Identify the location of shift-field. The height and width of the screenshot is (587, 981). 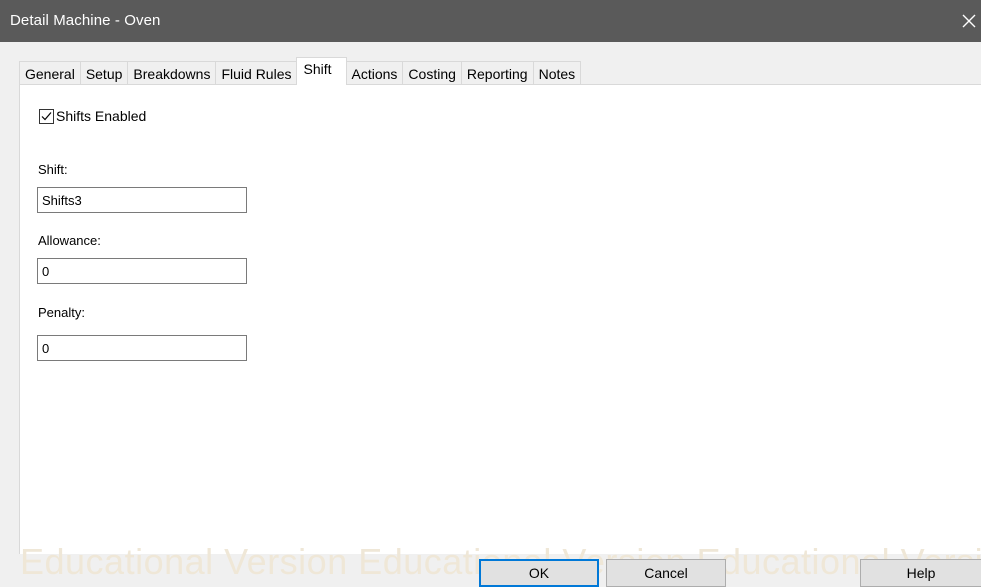
(142, 200).